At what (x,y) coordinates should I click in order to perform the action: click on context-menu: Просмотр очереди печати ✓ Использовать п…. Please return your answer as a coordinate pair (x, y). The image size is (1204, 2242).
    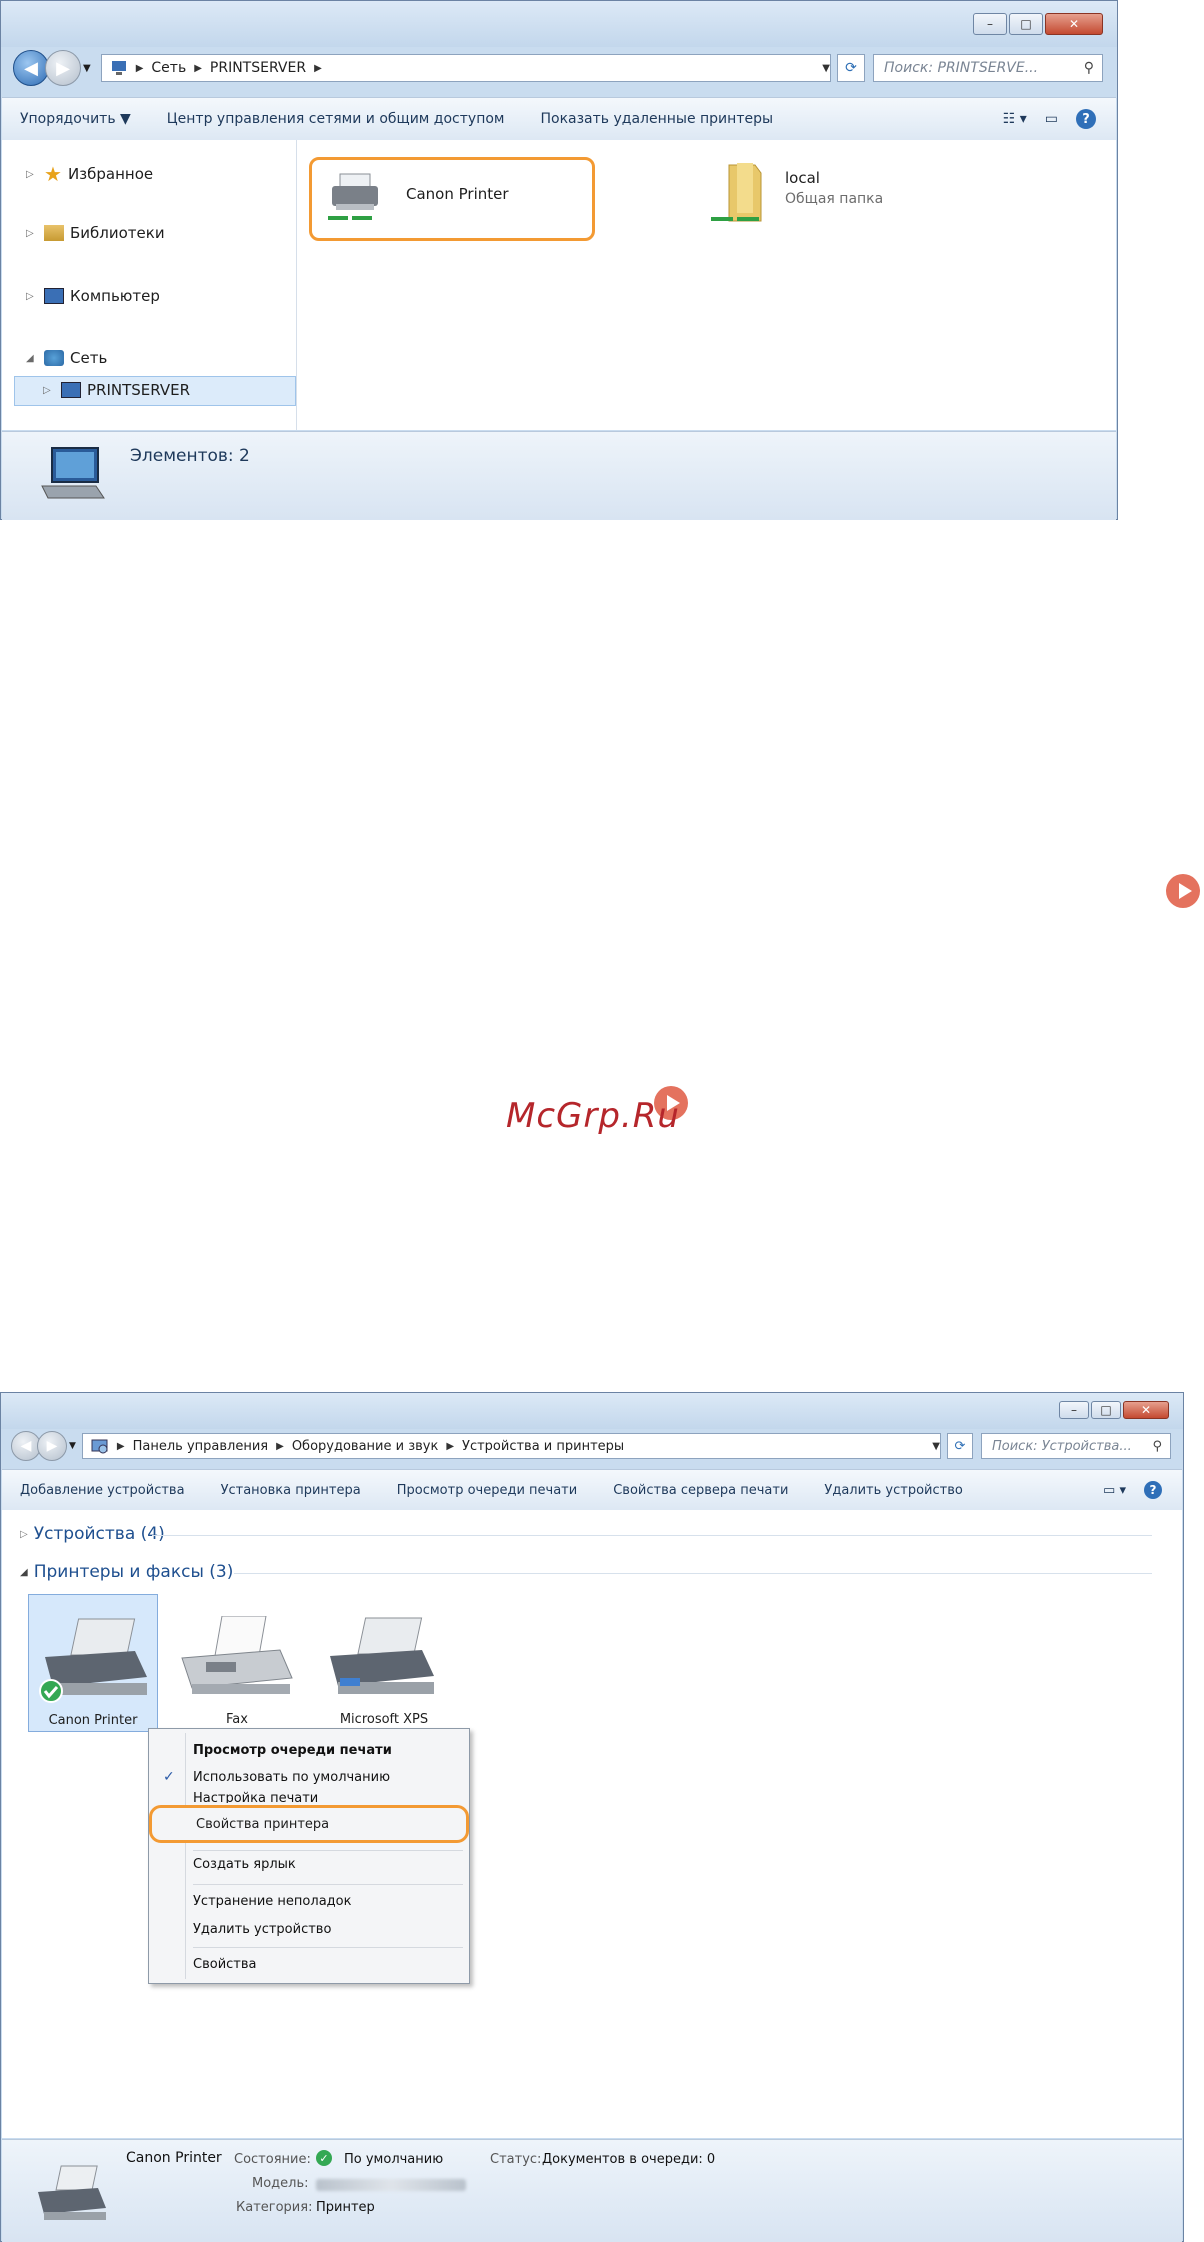
    Looking at the image, I should click on (309, 1856).